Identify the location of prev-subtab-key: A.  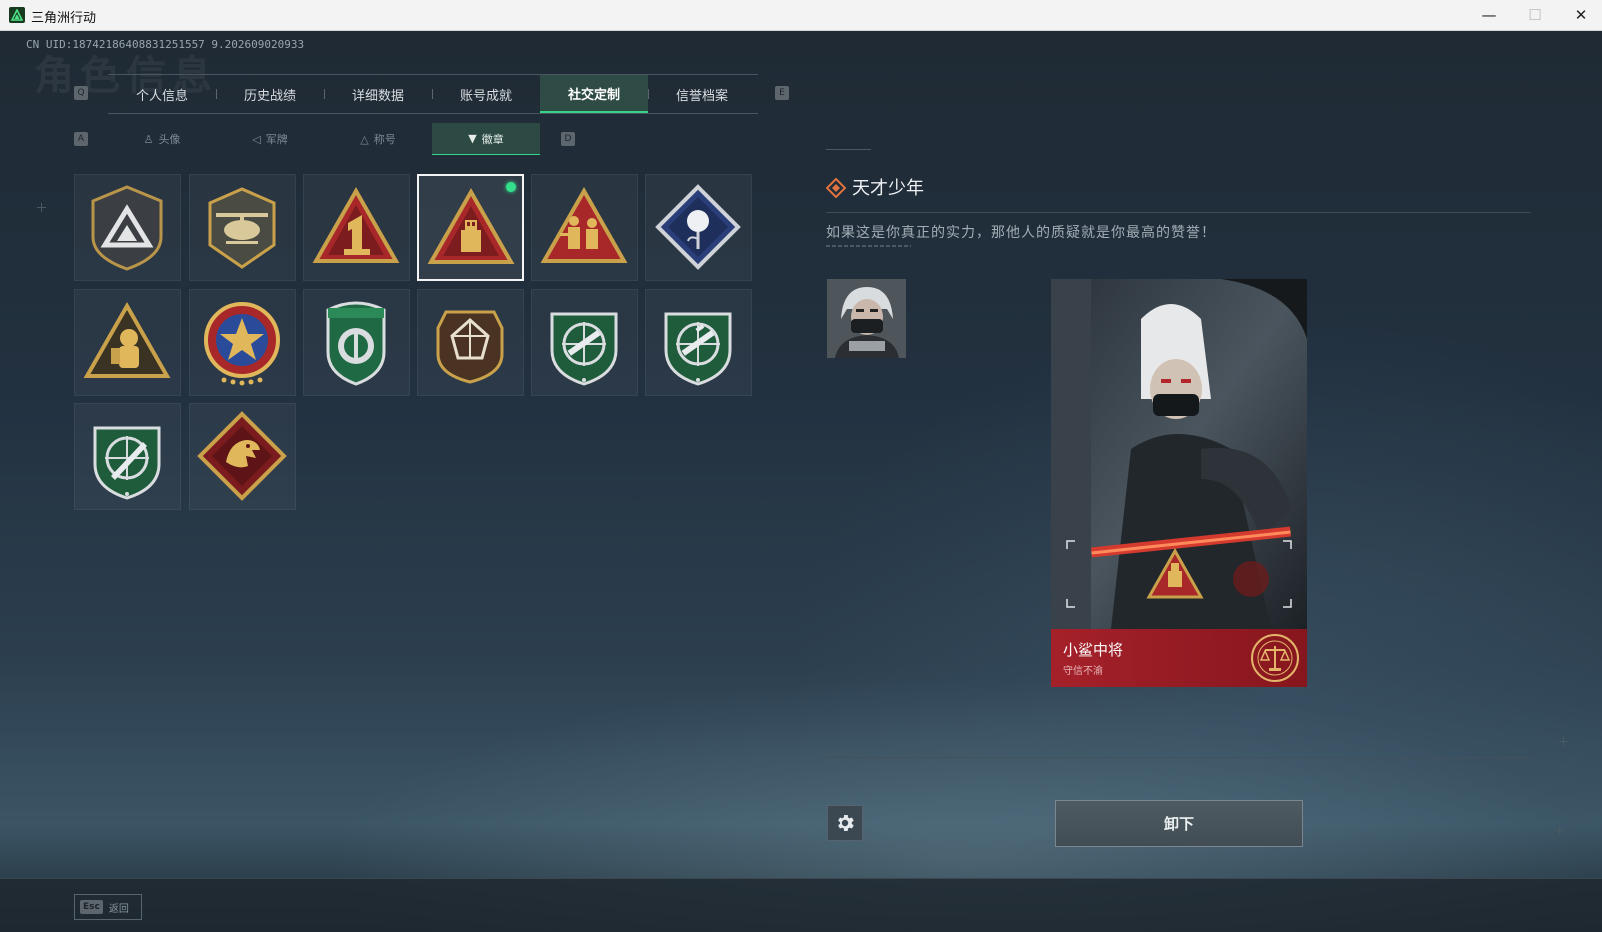
(81, 139).